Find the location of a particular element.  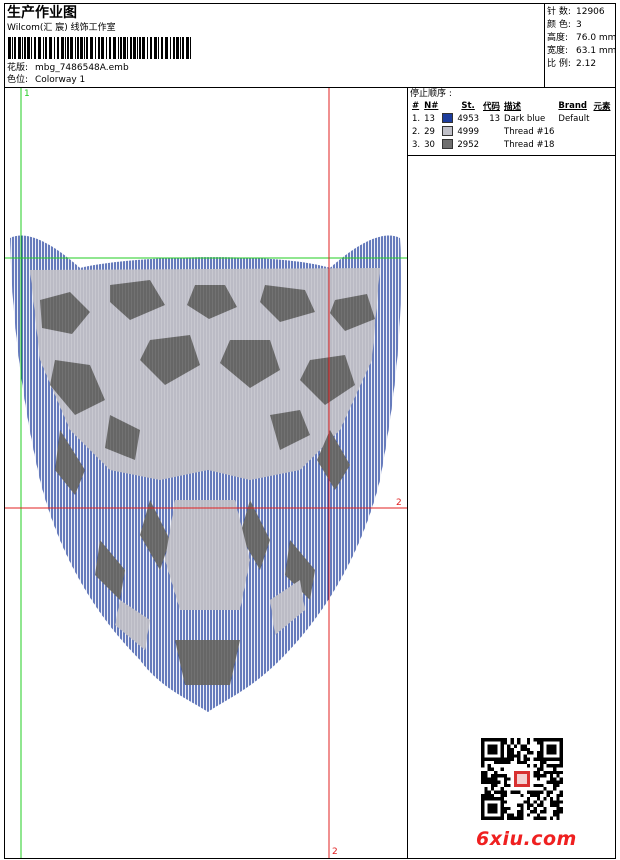

legend-row: 3. 30 2952 Thread #18 is located at coordinates (511, 144).